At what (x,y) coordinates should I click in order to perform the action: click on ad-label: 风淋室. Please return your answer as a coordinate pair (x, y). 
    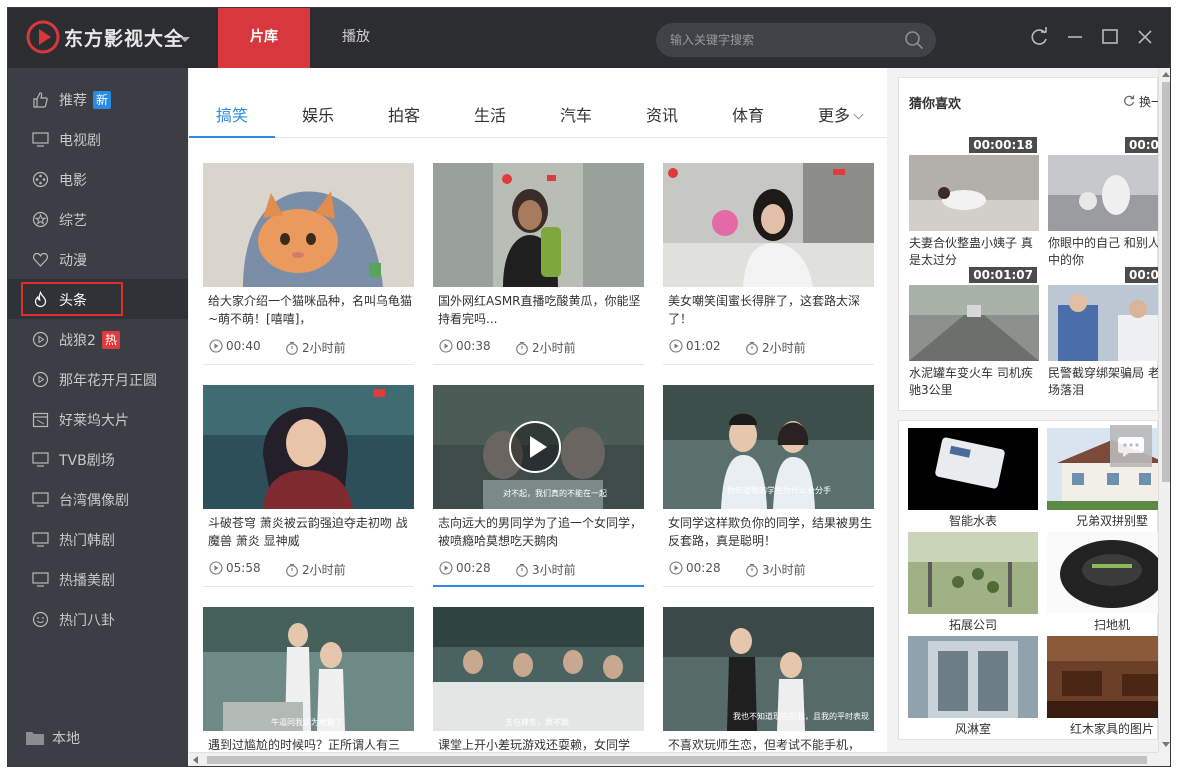
    Looking at the image, I should click on (973, 728).